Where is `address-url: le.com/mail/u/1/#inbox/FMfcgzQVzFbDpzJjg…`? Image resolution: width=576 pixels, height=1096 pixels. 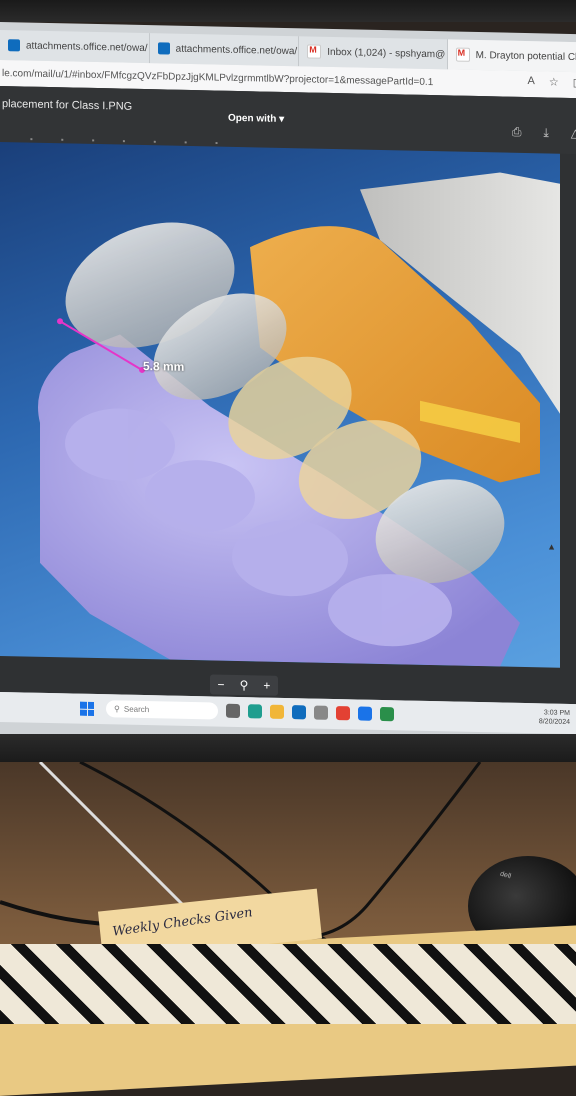 address-url: le.com/mail/u/1/#inbox/FMfcgzQVzFbDpzJjg… is located at coordinates (217, 78).